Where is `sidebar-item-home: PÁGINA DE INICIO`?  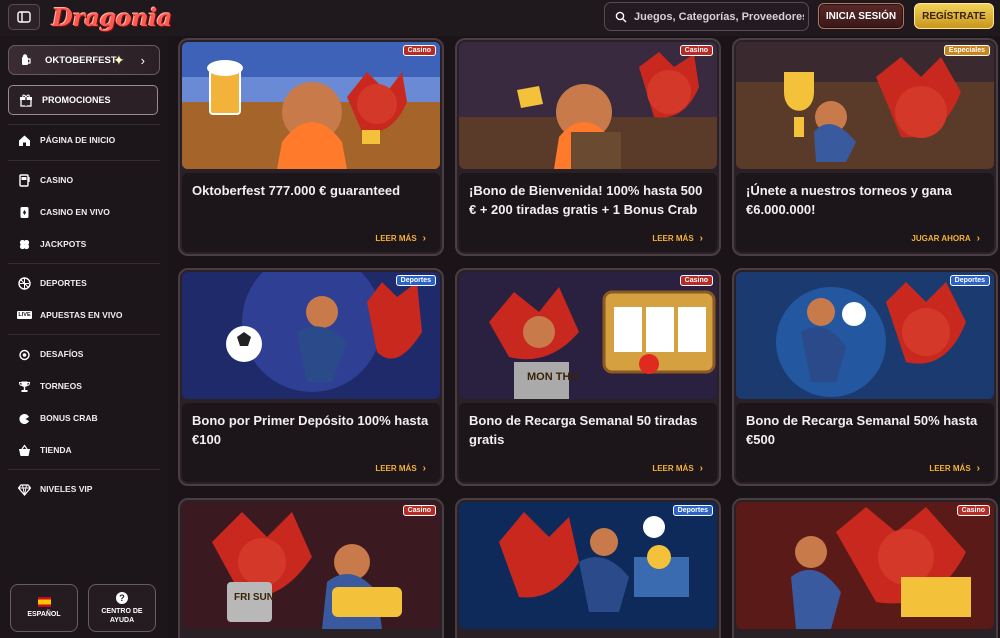
sidebar-item-home: PÁGINA DE INICIO is located at coordinates (88, 140).